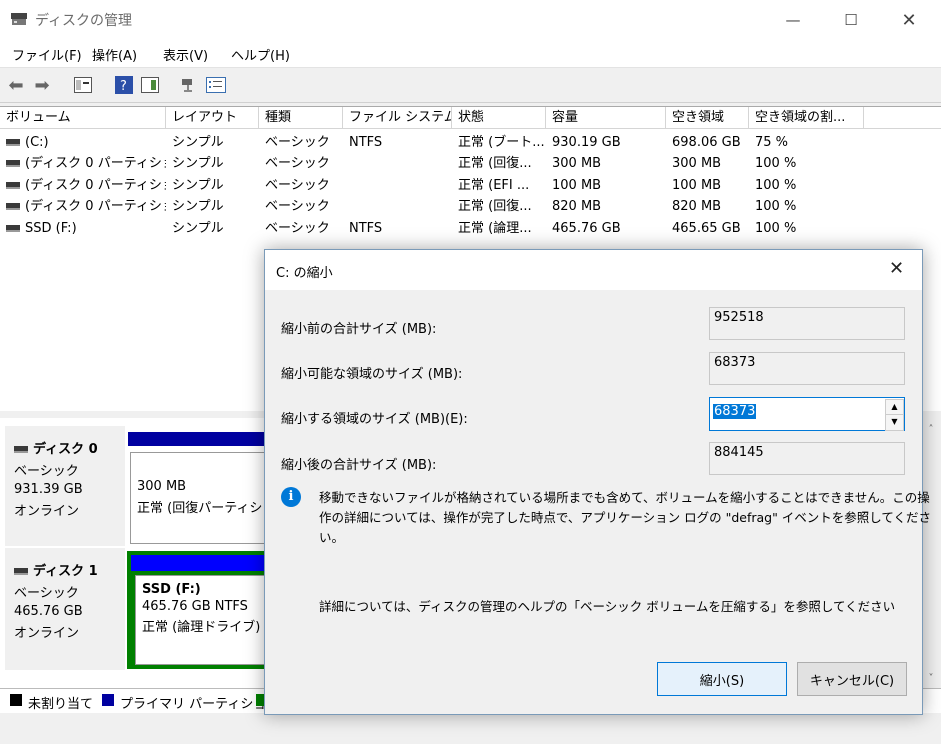 The width and height of the screenshot is (941, 744). Describe the element at coordinates (607, 228) in the screenshot. I see `cell-capacity: 465.76 GB` at that location.